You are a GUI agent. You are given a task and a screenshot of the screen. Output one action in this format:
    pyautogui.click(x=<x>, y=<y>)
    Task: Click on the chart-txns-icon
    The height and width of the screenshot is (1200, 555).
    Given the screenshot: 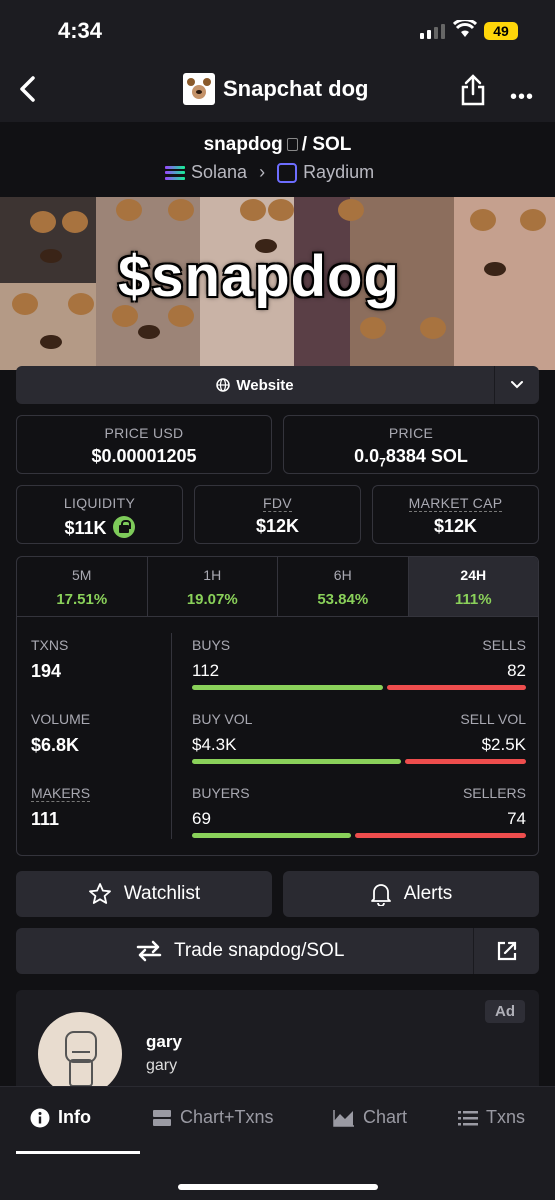 What is the action you would take?
    pyautogui.click(x=162, y=1117)
    